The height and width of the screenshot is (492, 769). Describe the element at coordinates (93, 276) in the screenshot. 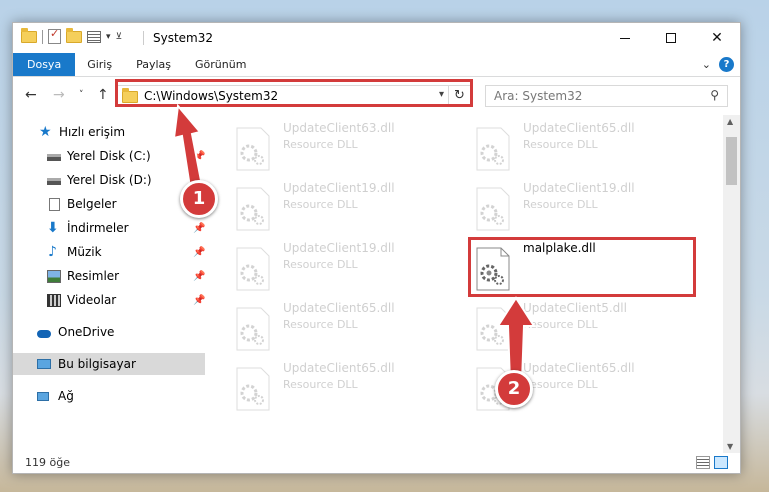

I see `sidebar-item-label: Resimler` at that location.